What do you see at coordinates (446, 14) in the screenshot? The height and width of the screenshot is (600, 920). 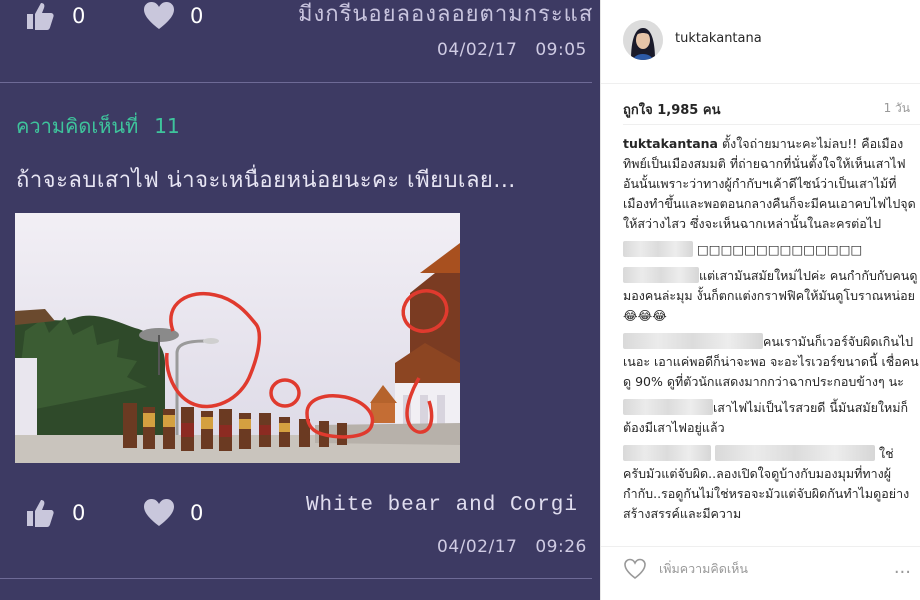 I see `top-post-text: มีงกรีนอยลองลอยตามกระแส` at bounding box center [446, 14].